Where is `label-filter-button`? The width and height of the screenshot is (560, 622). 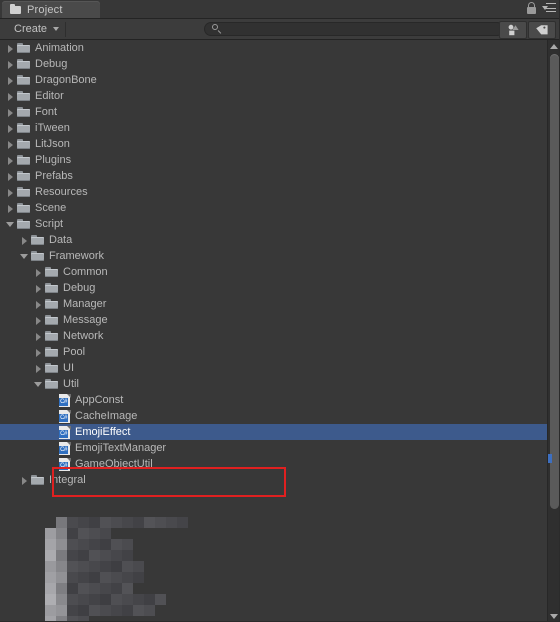 label-filter-button is located at coordinates (542, 30).